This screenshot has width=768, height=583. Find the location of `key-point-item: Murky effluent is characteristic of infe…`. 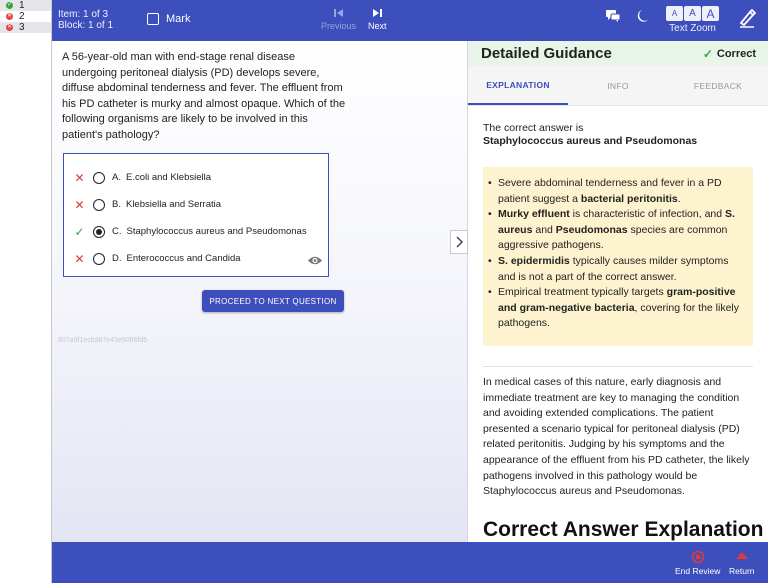

key-point-item: Murky effluent is characteristic of infe… is located at coordinates (614, 230).